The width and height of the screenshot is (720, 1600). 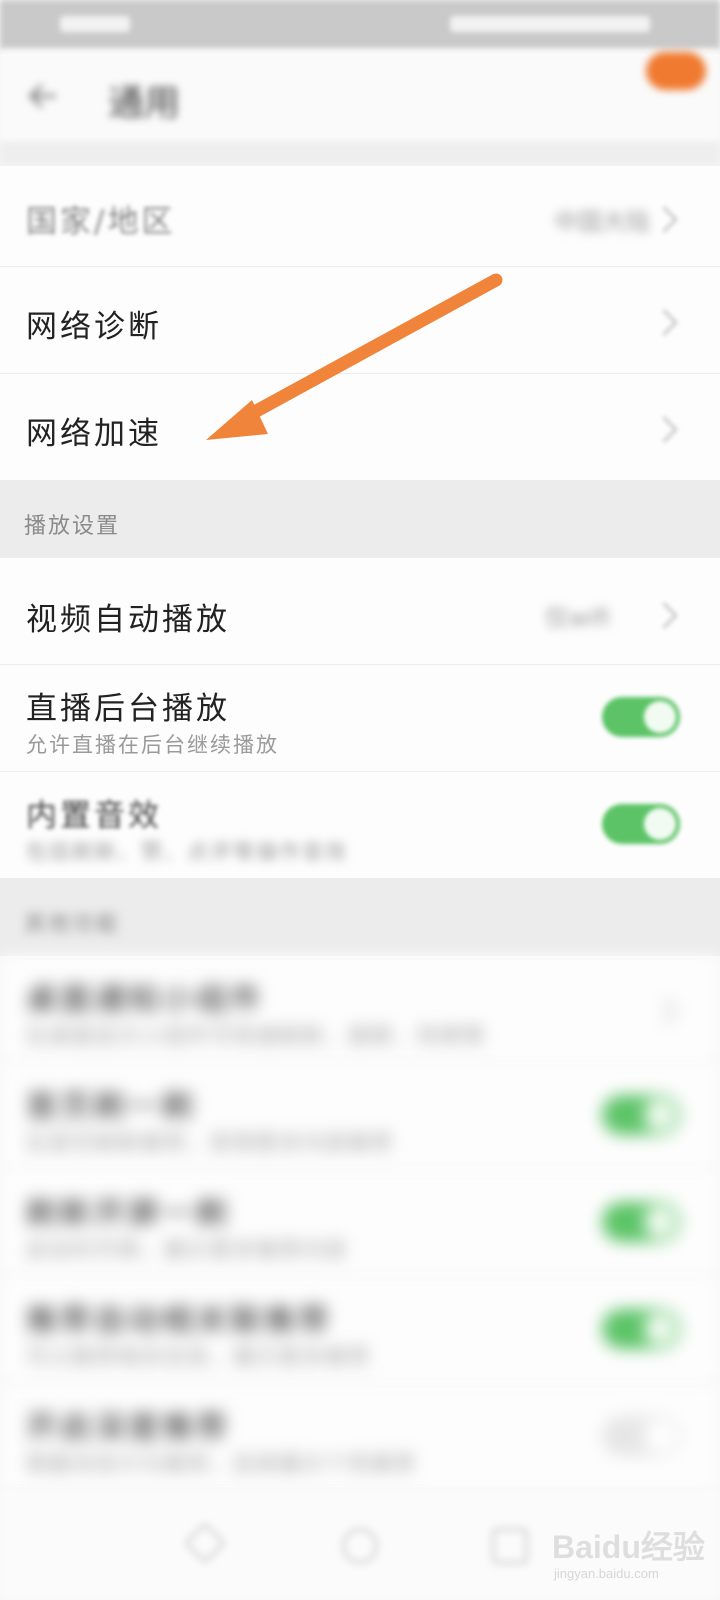 What do you see at coordinates (354, 356) in the screenshot?
I see `annotation-arrow-icon` at bounding box center [354, 356].